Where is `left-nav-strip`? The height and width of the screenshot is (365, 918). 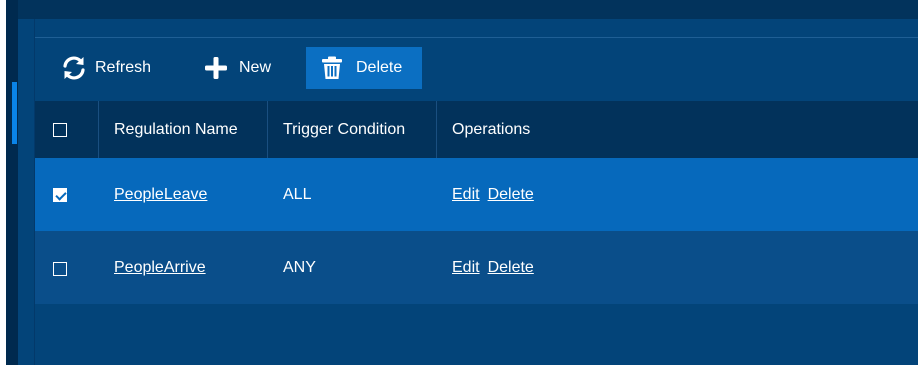
left-nav-strip is located at coordinates (12, 182).